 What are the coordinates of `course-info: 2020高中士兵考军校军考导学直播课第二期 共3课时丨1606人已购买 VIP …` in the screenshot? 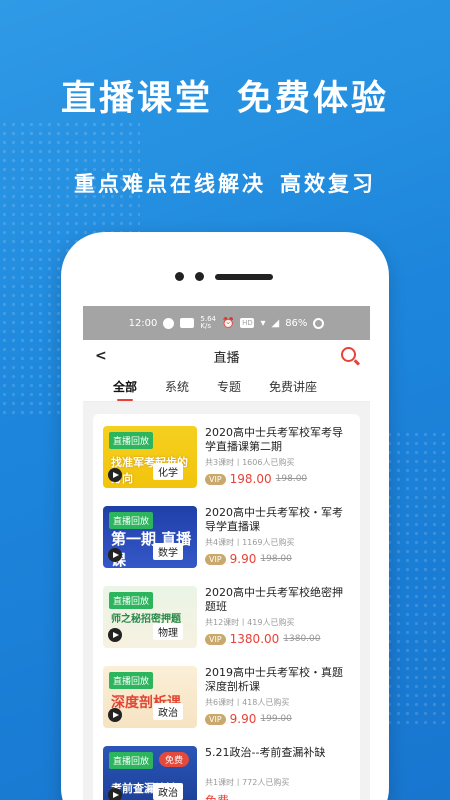 It's located at (277, 466).